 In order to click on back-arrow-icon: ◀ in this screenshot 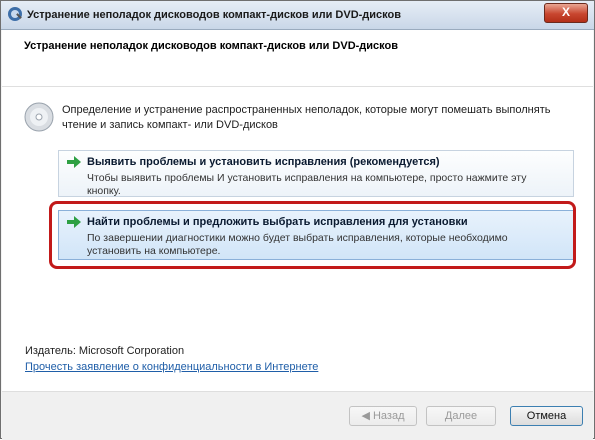, I will do `click(367, 416)`.